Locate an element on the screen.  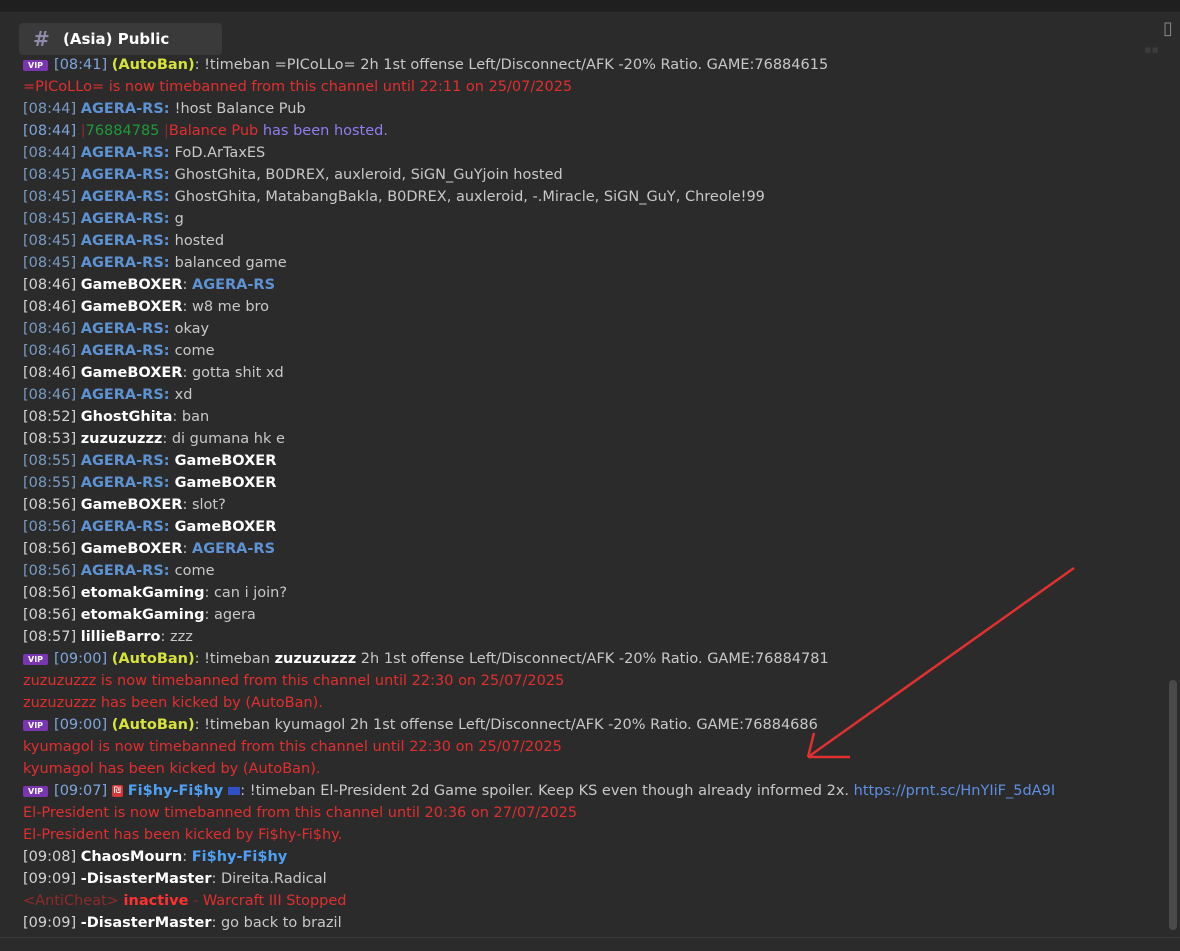
chat-line: [08:44] AGERA-RS: FoD.ArTaxES is located at coordinates (144, 153).